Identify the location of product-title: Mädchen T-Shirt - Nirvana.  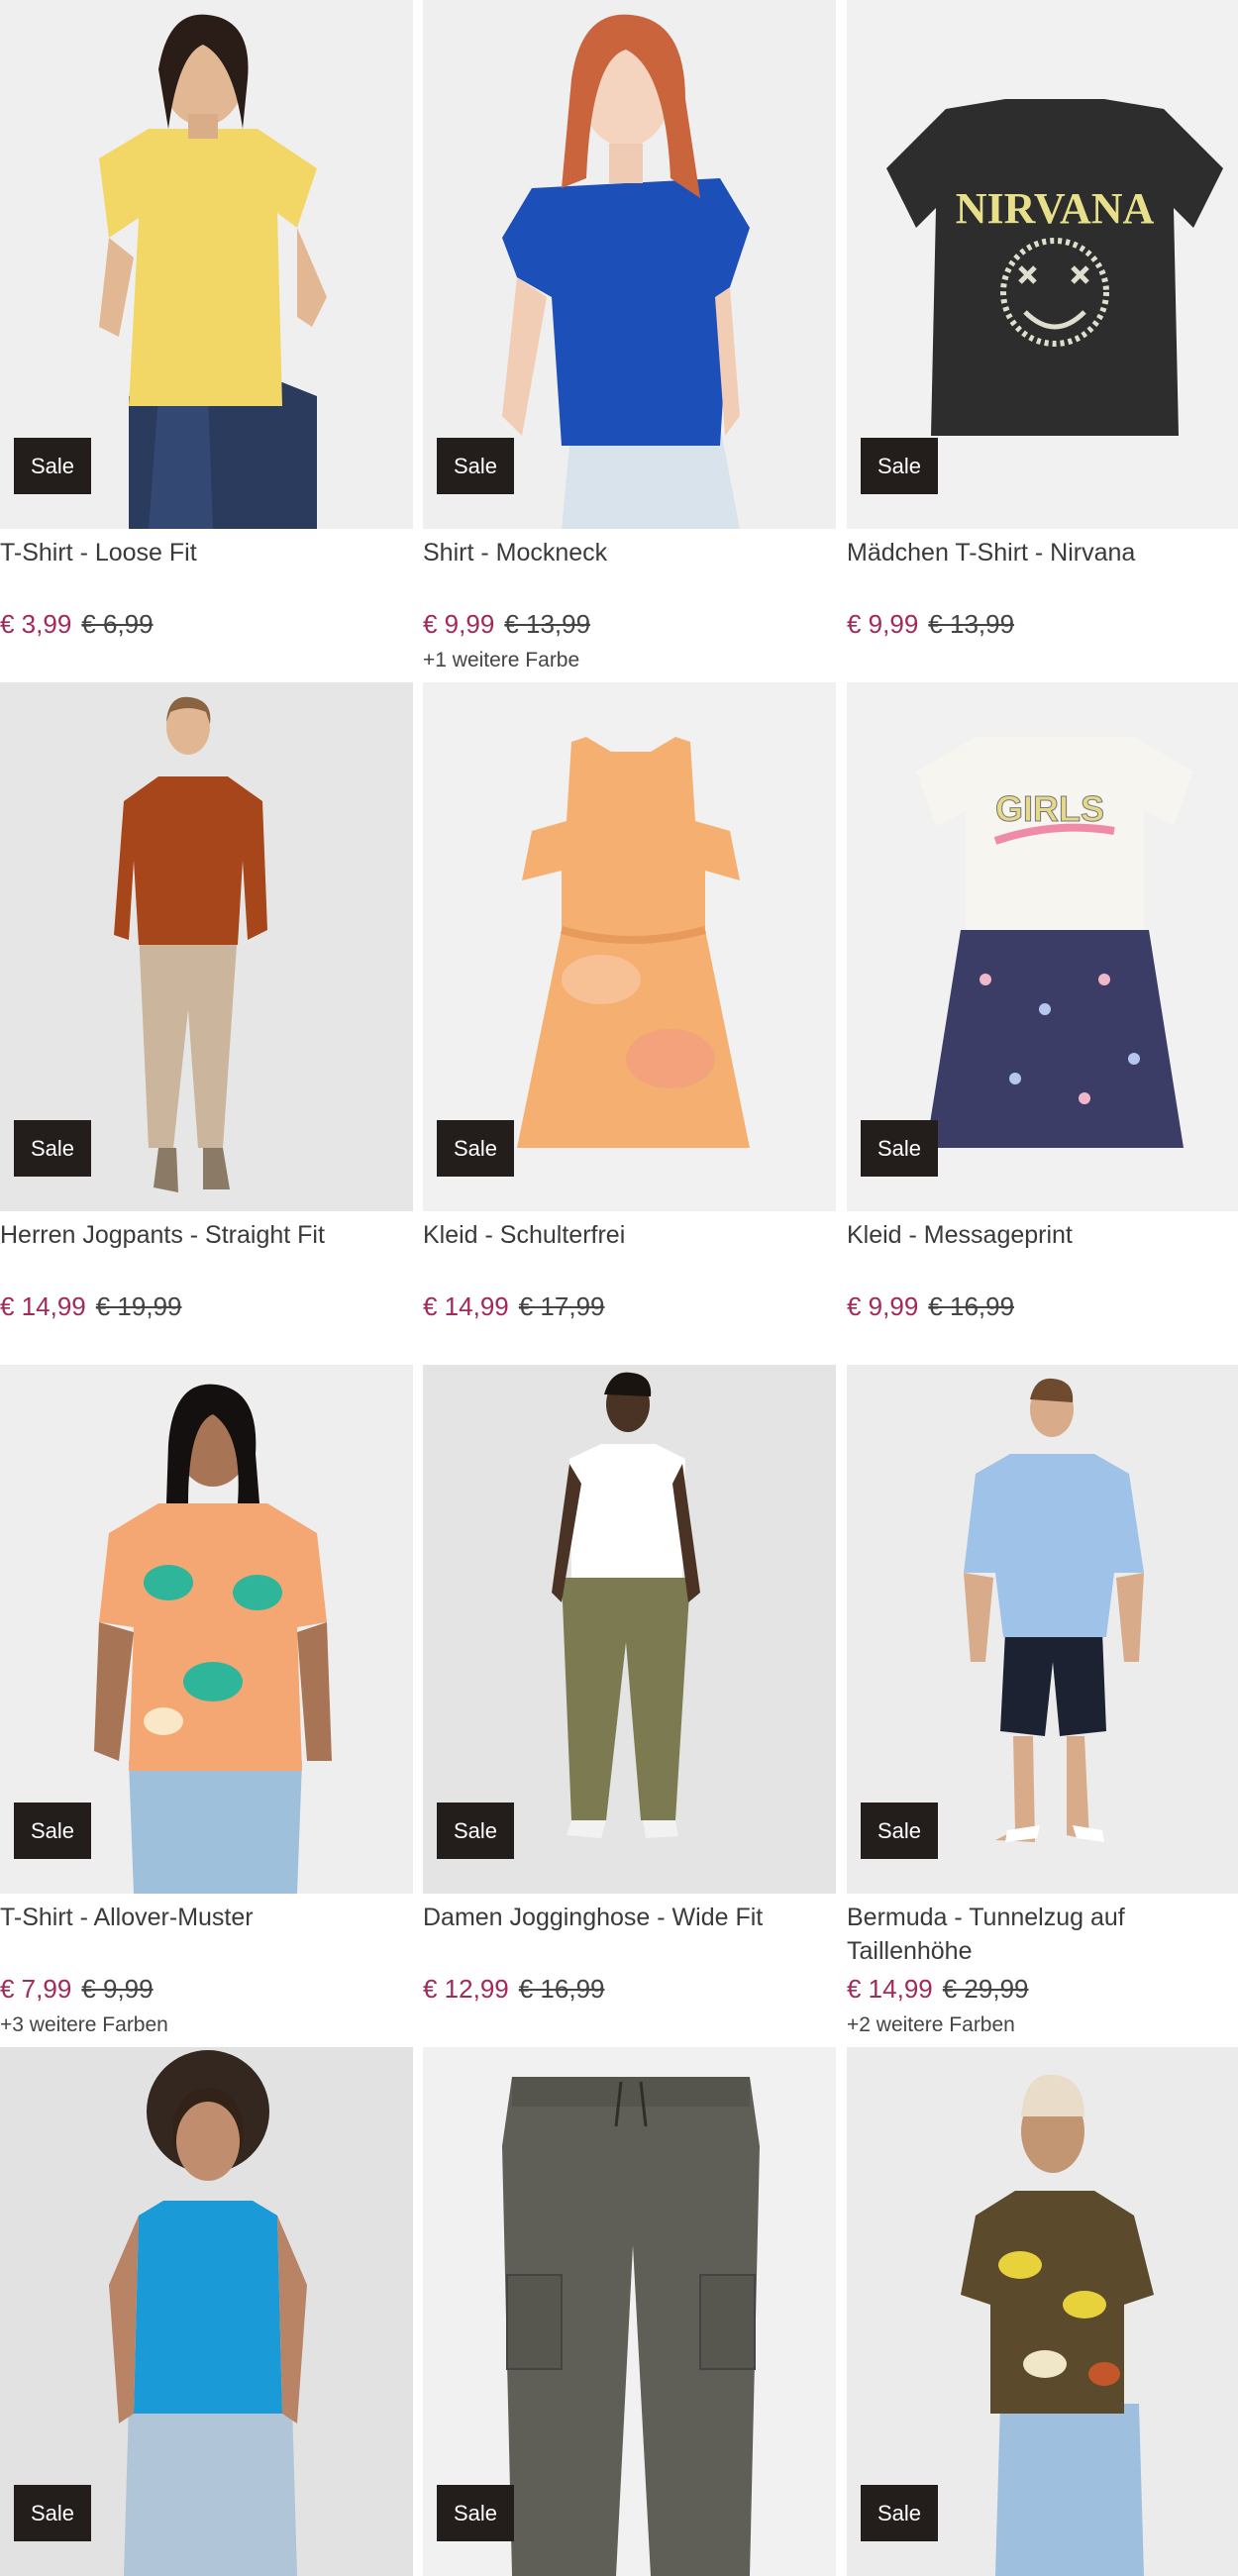
(1042, 552).